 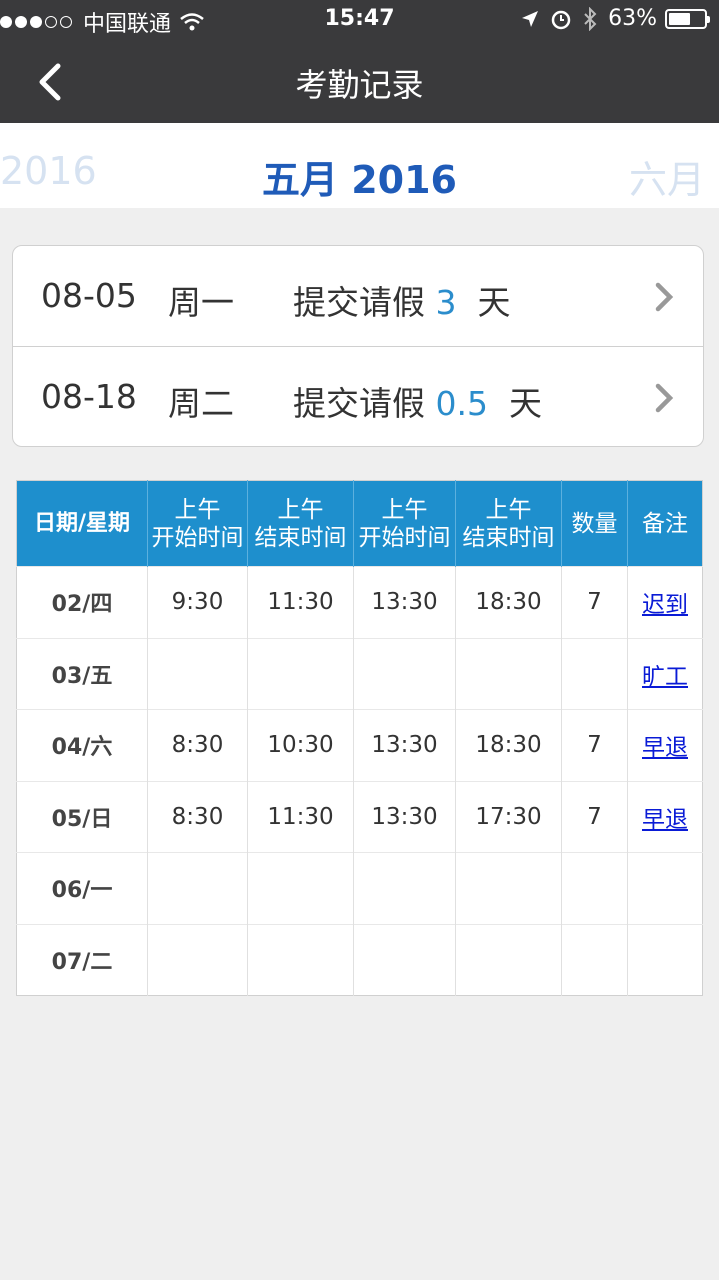 I want to click on battery-percent: 63%, so click(x=632, y=18).